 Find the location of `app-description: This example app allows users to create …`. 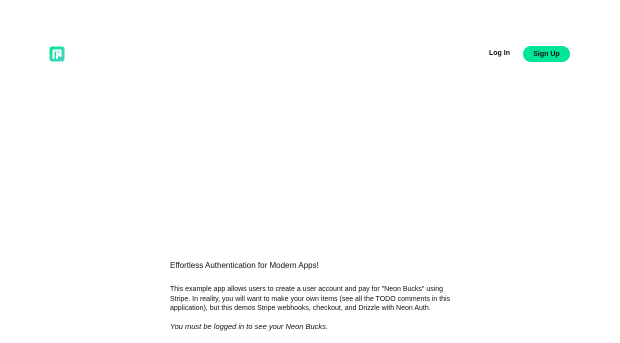

app-description: This example app allows users to create … is located at coordinates (310, 299).